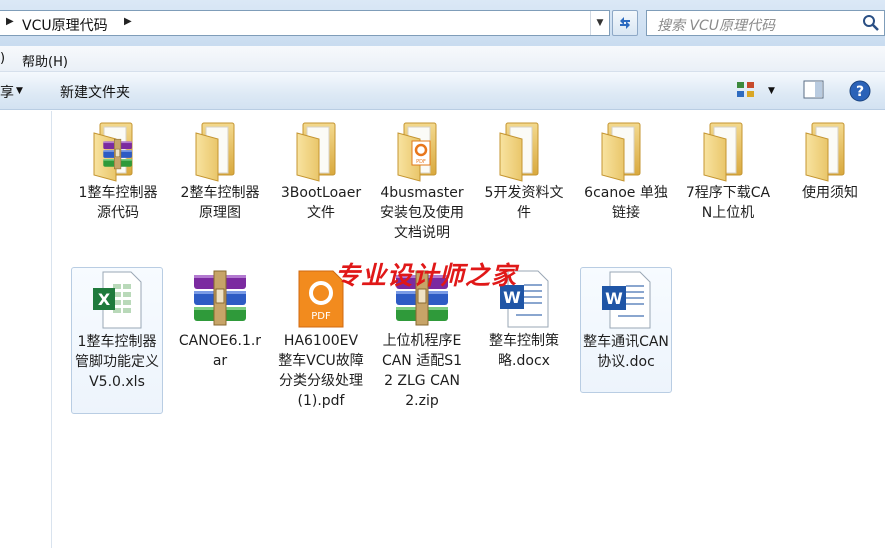 The height and width of the screenshot is (548, 885). What do you see at coordinates (728, 203) in the screenshot?
I see `file-item-label: 7程序下载CAN上位机` at bounding box center [728, 203].